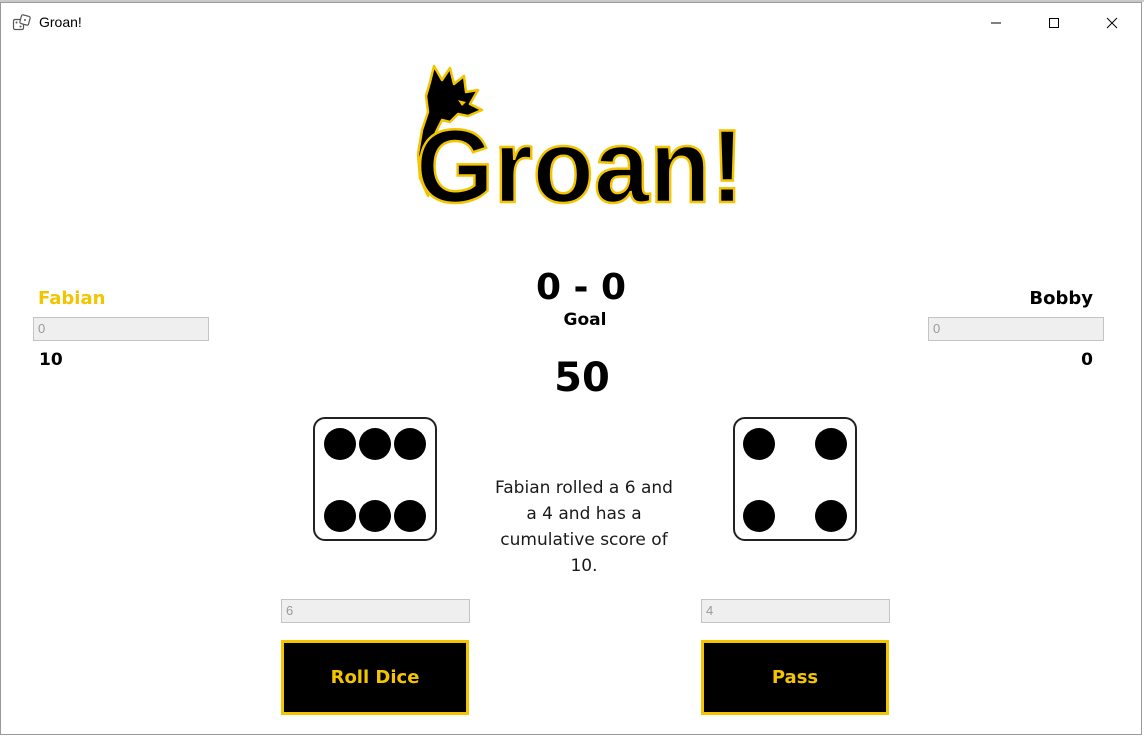 The width and height of the screenshot is (1144, 737). Describe the element at coordinates (121, 329) in the screenshot. I see `player1-score-input: 0` at that location.